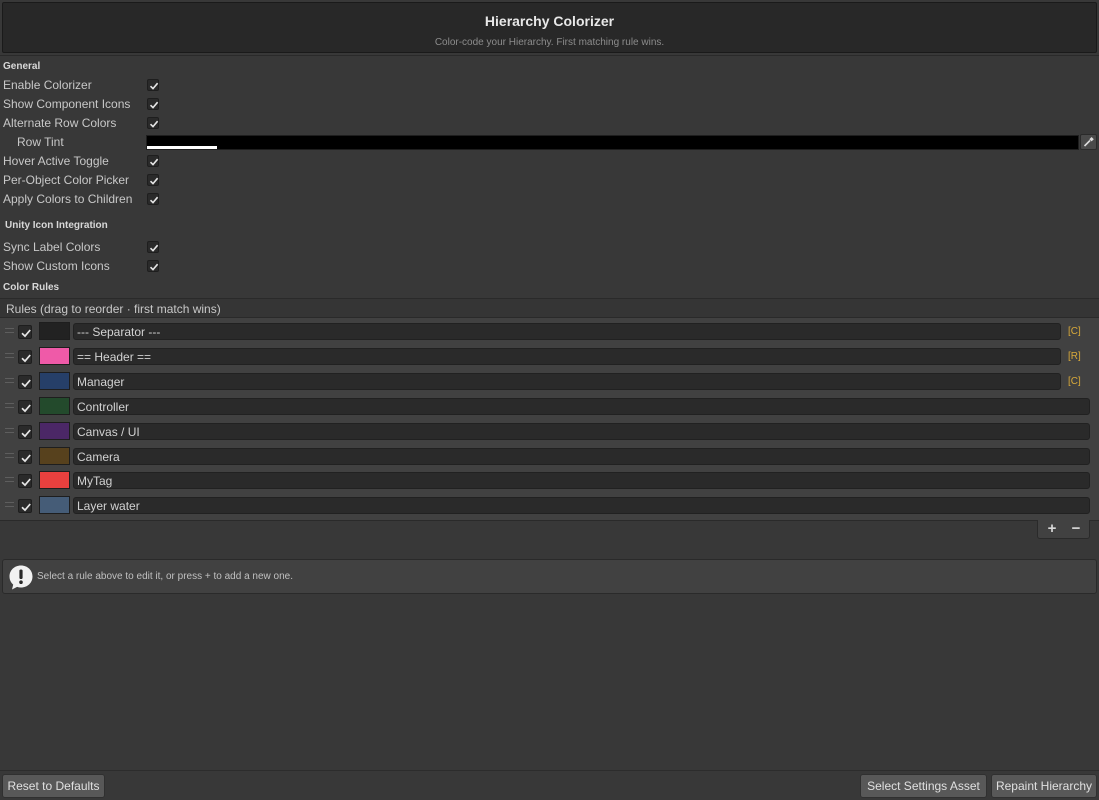 This screenshot has height=800, width=1099. Describe the element at coordinates (22, 66) in the screenshot. I see `section-general-label: General` at that location.